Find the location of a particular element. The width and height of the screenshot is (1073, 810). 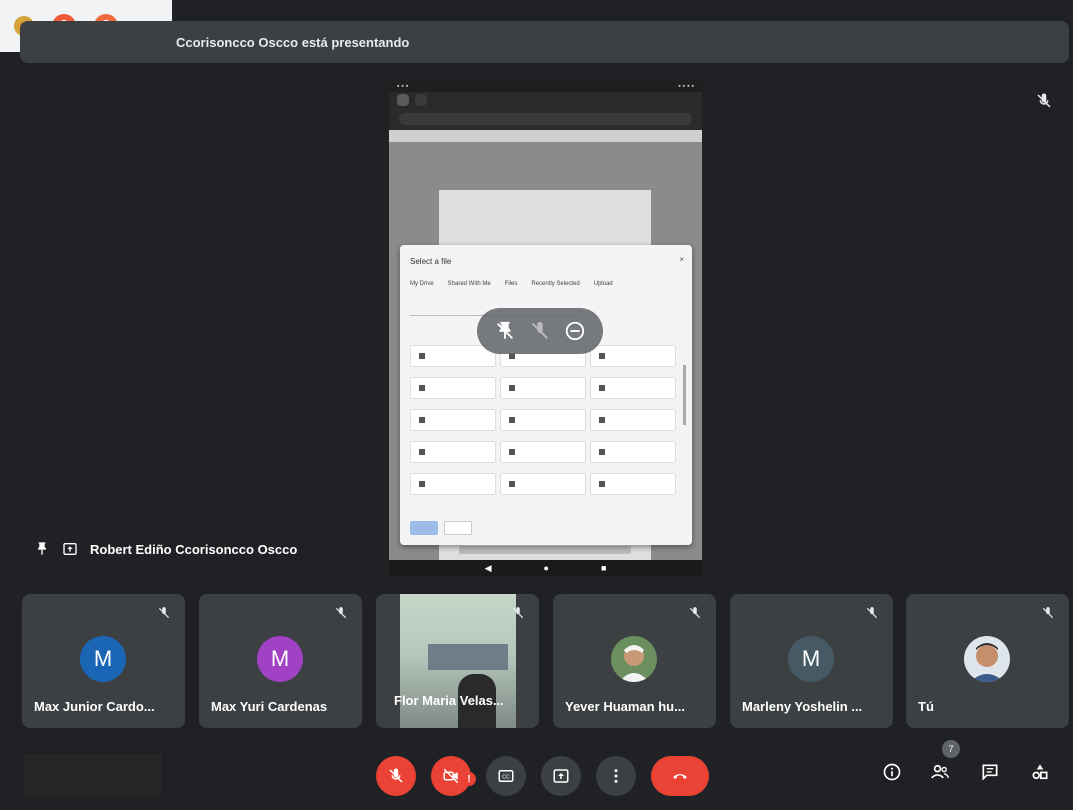

browser-url-bar is located at coordinates (545, 119).